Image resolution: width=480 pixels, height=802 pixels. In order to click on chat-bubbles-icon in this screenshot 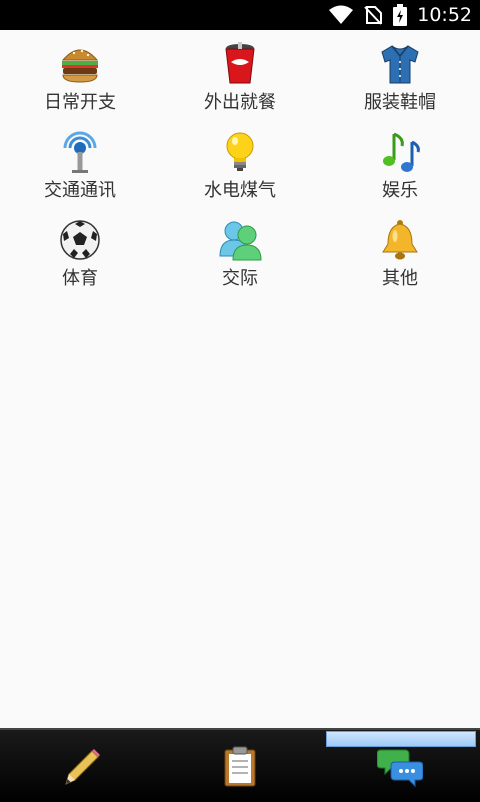, I will do `click(400, 768)`.